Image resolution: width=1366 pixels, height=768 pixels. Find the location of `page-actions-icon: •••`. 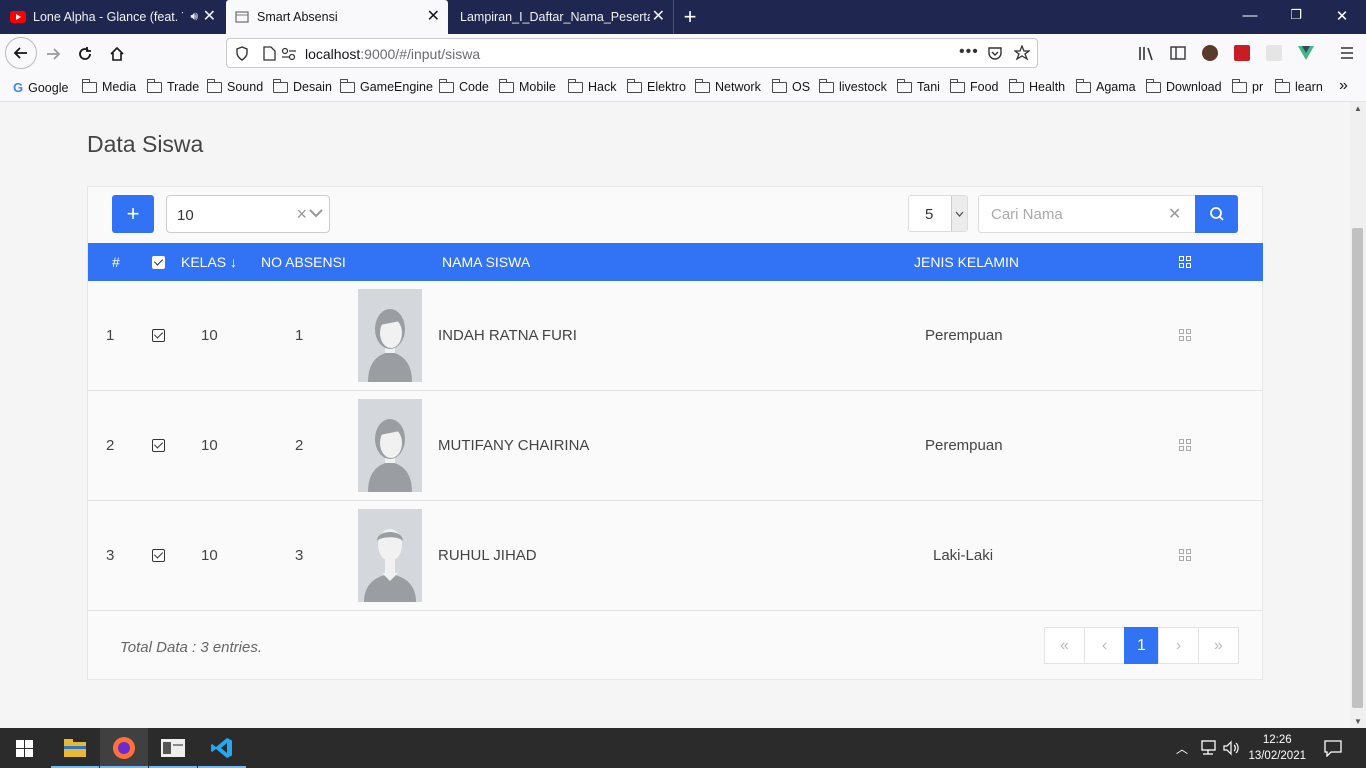

page-actions-icon: ••• is located at coordinates (969, 52).